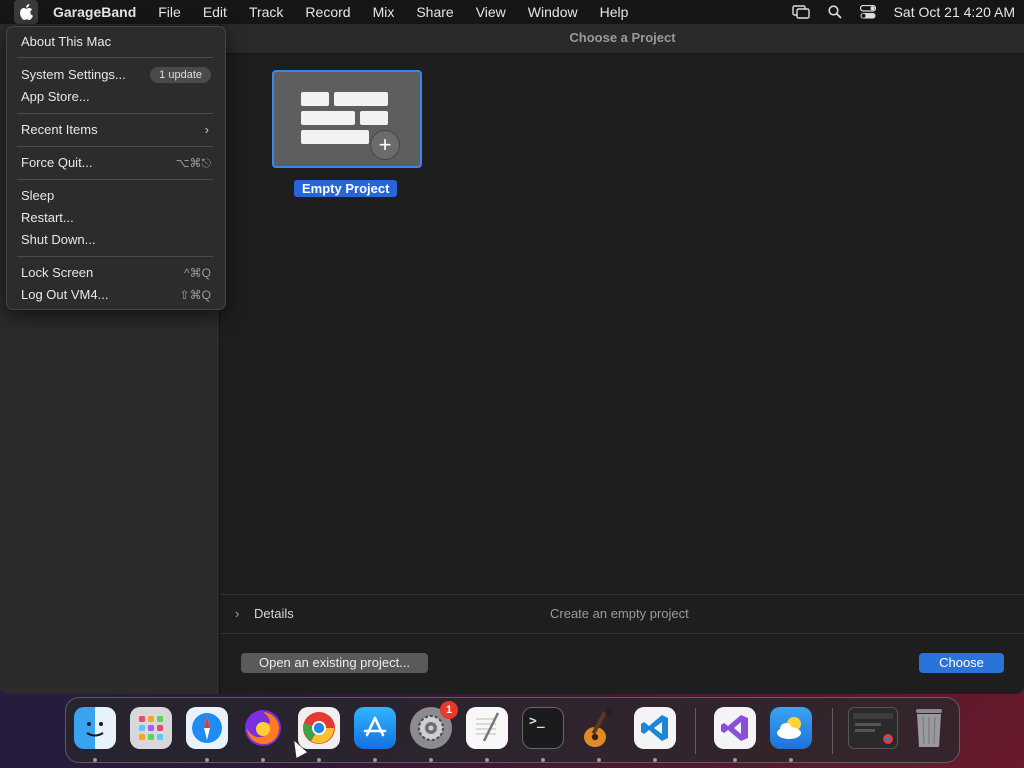 This screenshot has height=768, width=1024. Describe the element at coordinates (553, 12) in the screenshot. I see `menu-window: Window` at that location.